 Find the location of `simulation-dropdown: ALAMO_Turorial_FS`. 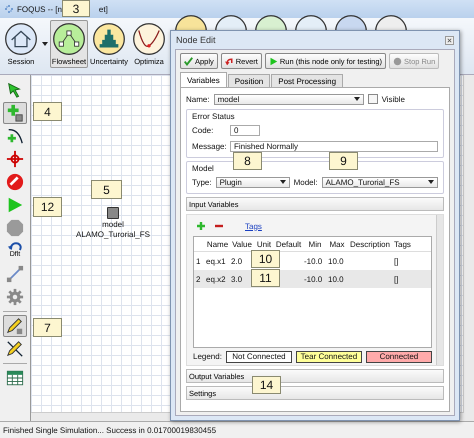

simulation-dropdown: ALAMO_Turorial_FS is located at coordinates (380, 182).